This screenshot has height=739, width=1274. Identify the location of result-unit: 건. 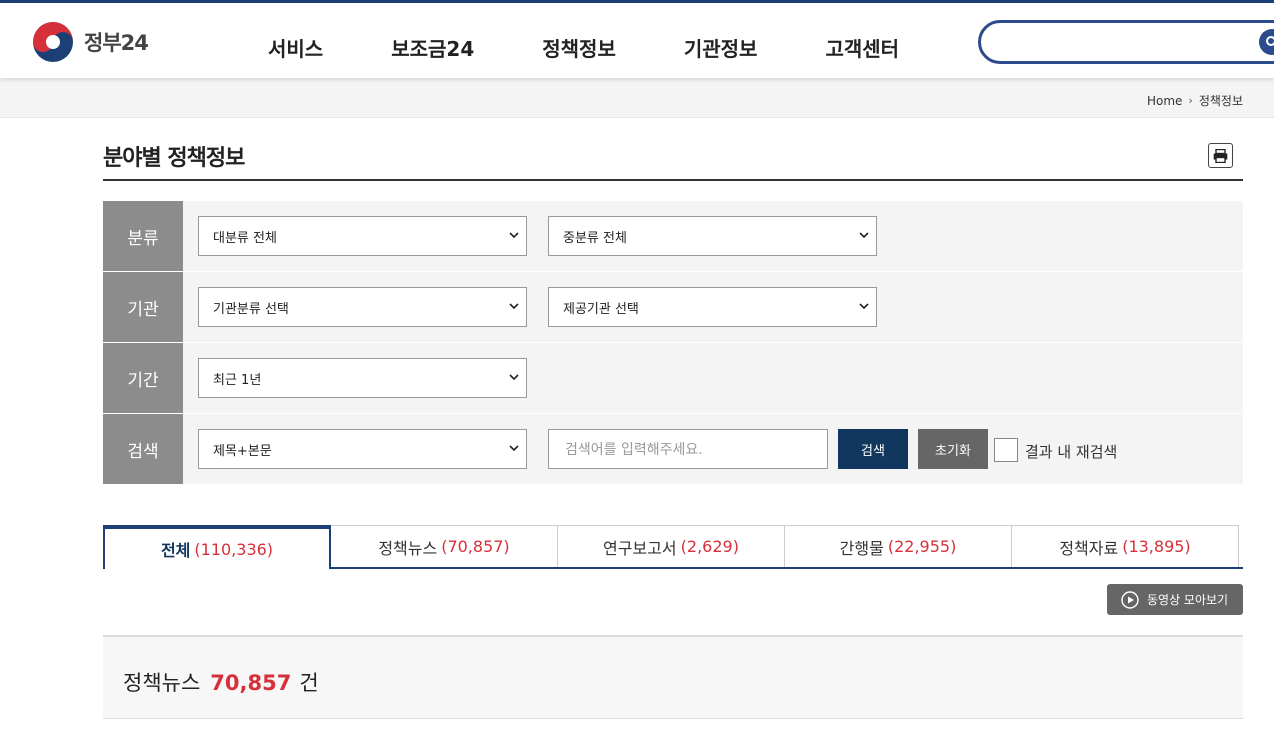
(309, 683).